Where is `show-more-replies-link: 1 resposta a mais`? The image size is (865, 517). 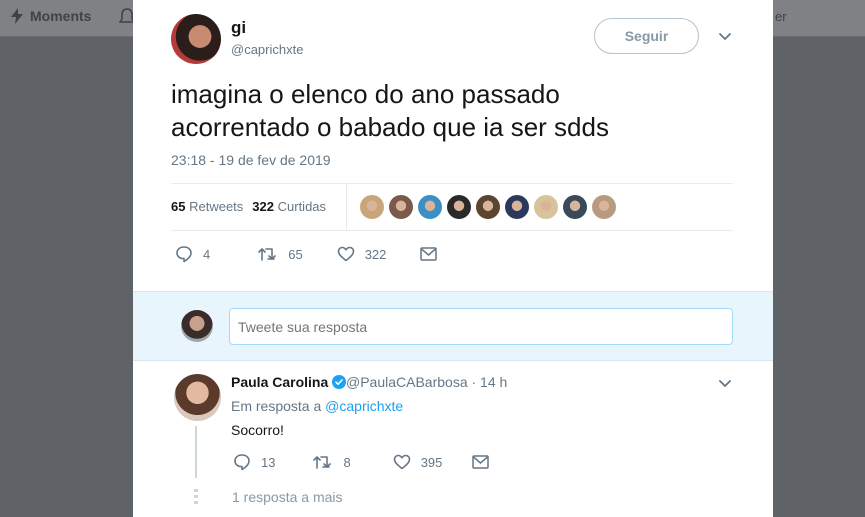
show-more-replies-link: 1 resposta a mais is located at coordinates (287, 497).